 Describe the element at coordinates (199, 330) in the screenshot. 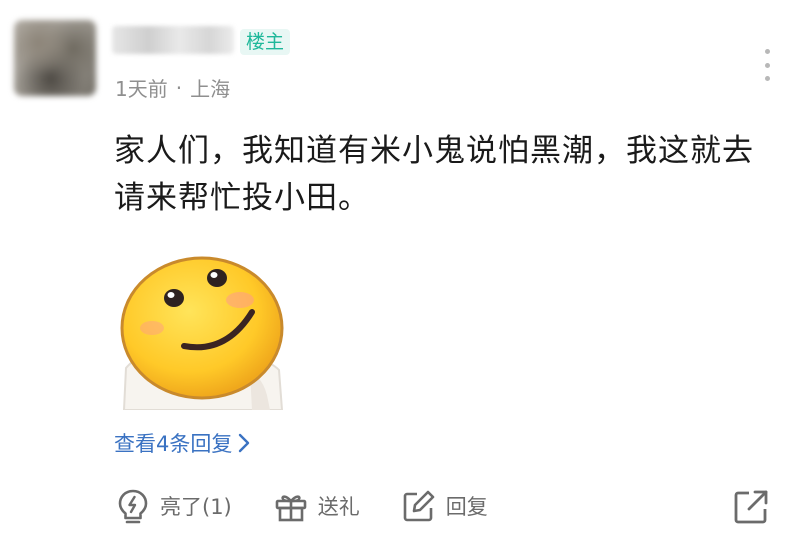

I see `smiley-sticker-image` at that location.